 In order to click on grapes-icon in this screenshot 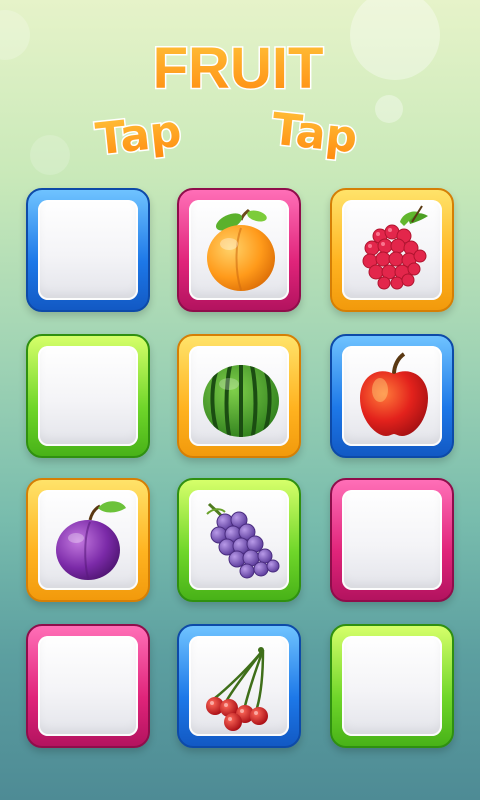, I will do `click(243, 540)`.